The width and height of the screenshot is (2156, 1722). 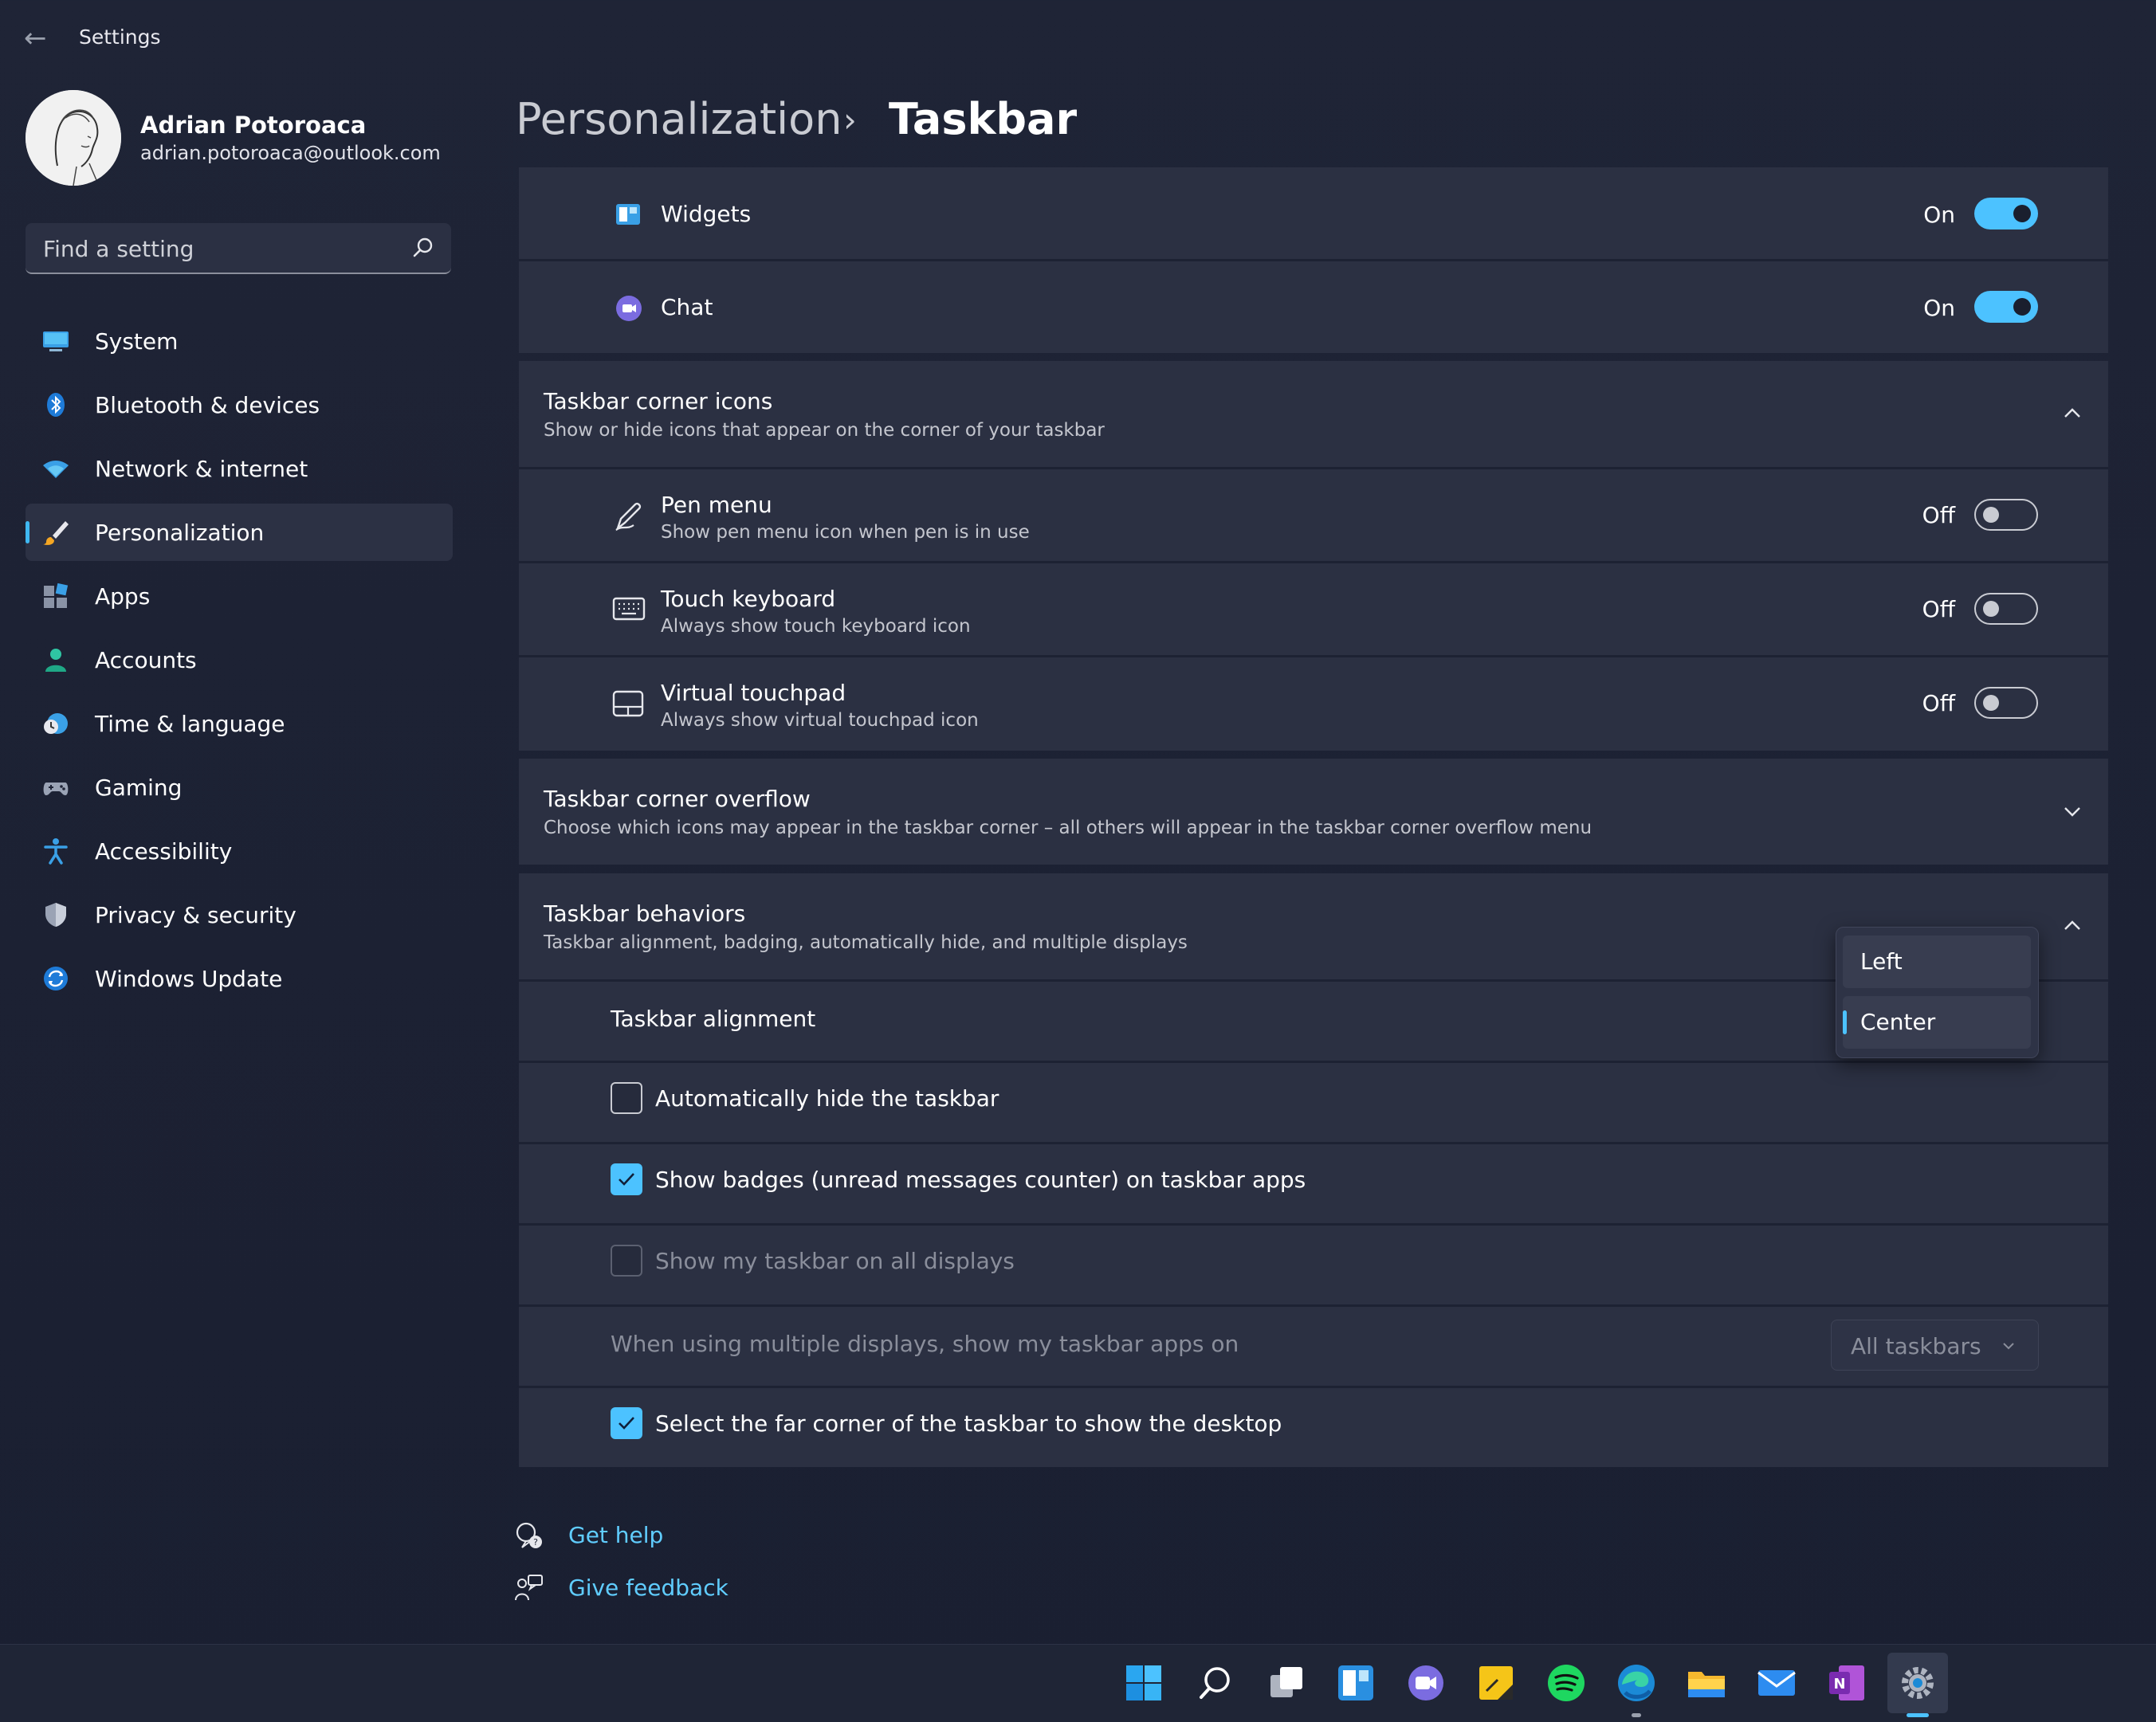 I want to click on chat-icon, so click(x=629, y=308).